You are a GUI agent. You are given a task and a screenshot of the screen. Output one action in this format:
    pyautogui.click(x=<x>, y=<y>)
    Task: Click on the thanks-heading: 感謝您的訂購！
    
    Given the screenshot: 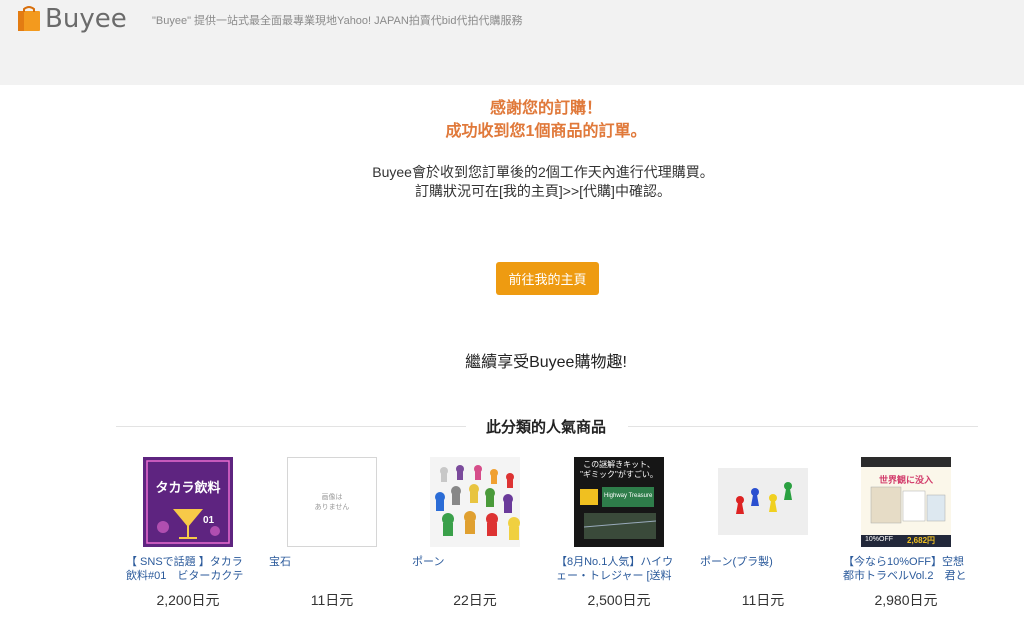 What is the action you would take?
    pyautogui.click(x=545, y=108)
    